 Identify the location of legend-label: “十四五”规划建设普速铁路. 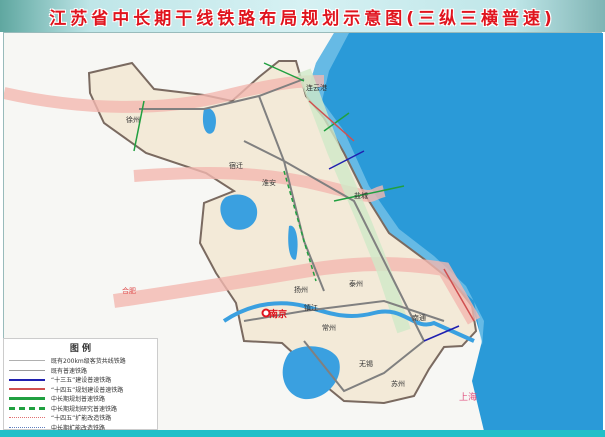
(87, 390).